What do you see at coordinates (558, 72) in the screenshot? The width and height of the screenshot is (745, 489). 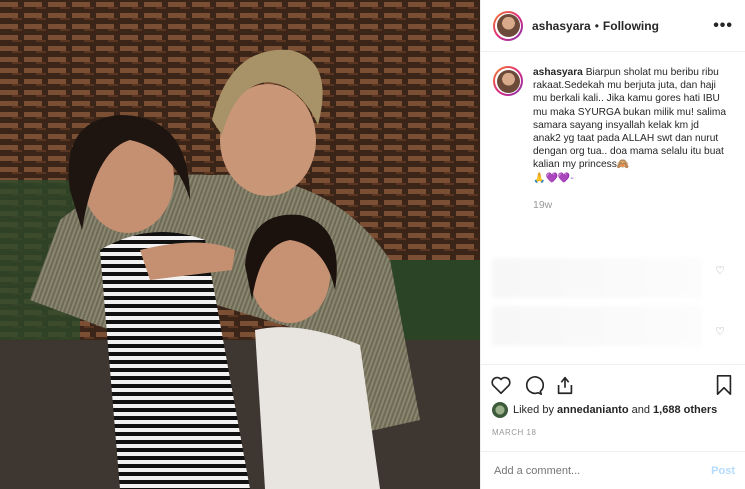 I see `caption-username: ashasyara` at bounding box center [558, 72].